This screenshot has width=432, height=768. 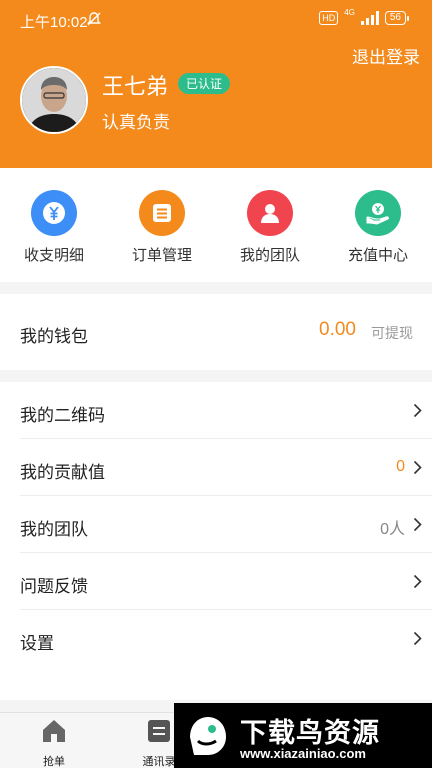 What do you see at coordinates (54, 100) in the screenshot?
I see `avatar` at bounding box center [54, 100].